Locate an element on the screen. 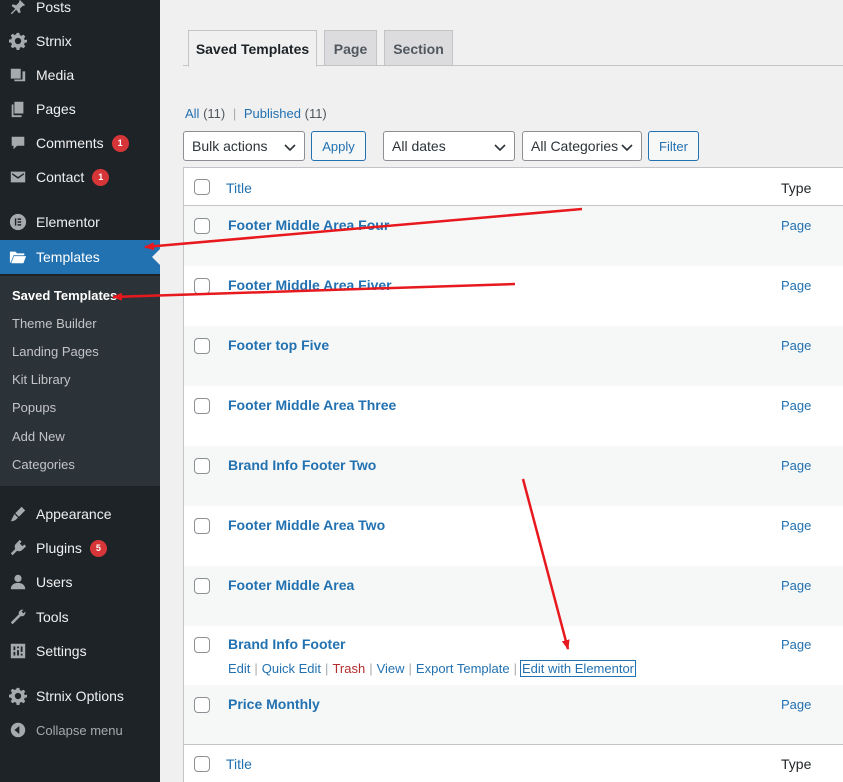 The height and width of the screenshot is (782, 843). media-icon is located at coordinates (18, 75).